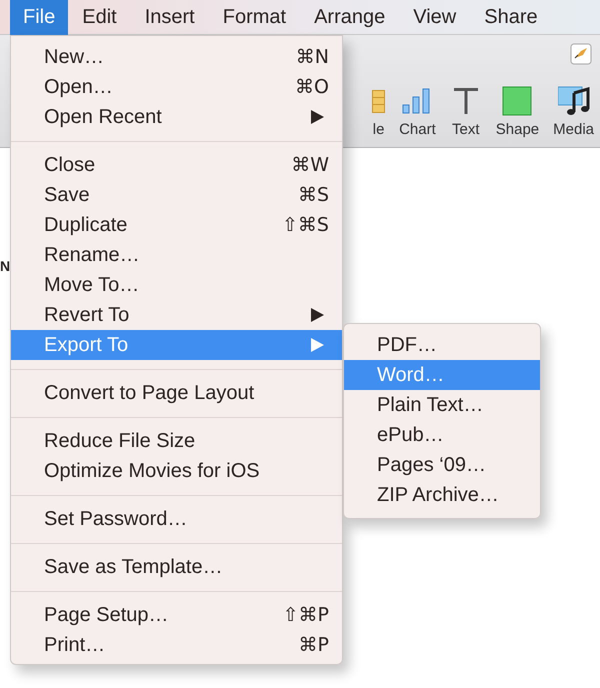 This screenshot has width=600, height=688. I want to click on menu-item-label: Optimize Movies for iOS, so click(152, 471).